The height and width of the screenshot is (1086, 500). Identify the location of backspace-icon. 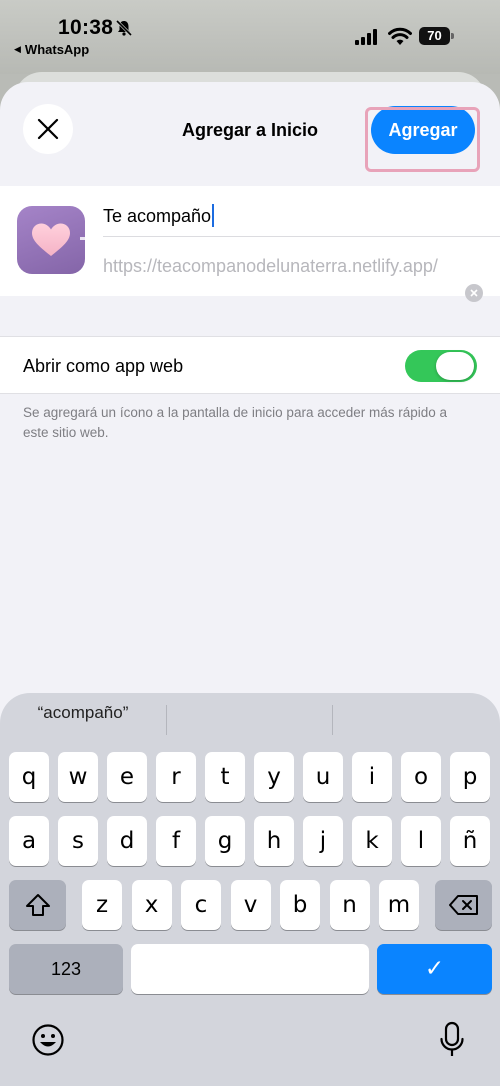
(463, 905).